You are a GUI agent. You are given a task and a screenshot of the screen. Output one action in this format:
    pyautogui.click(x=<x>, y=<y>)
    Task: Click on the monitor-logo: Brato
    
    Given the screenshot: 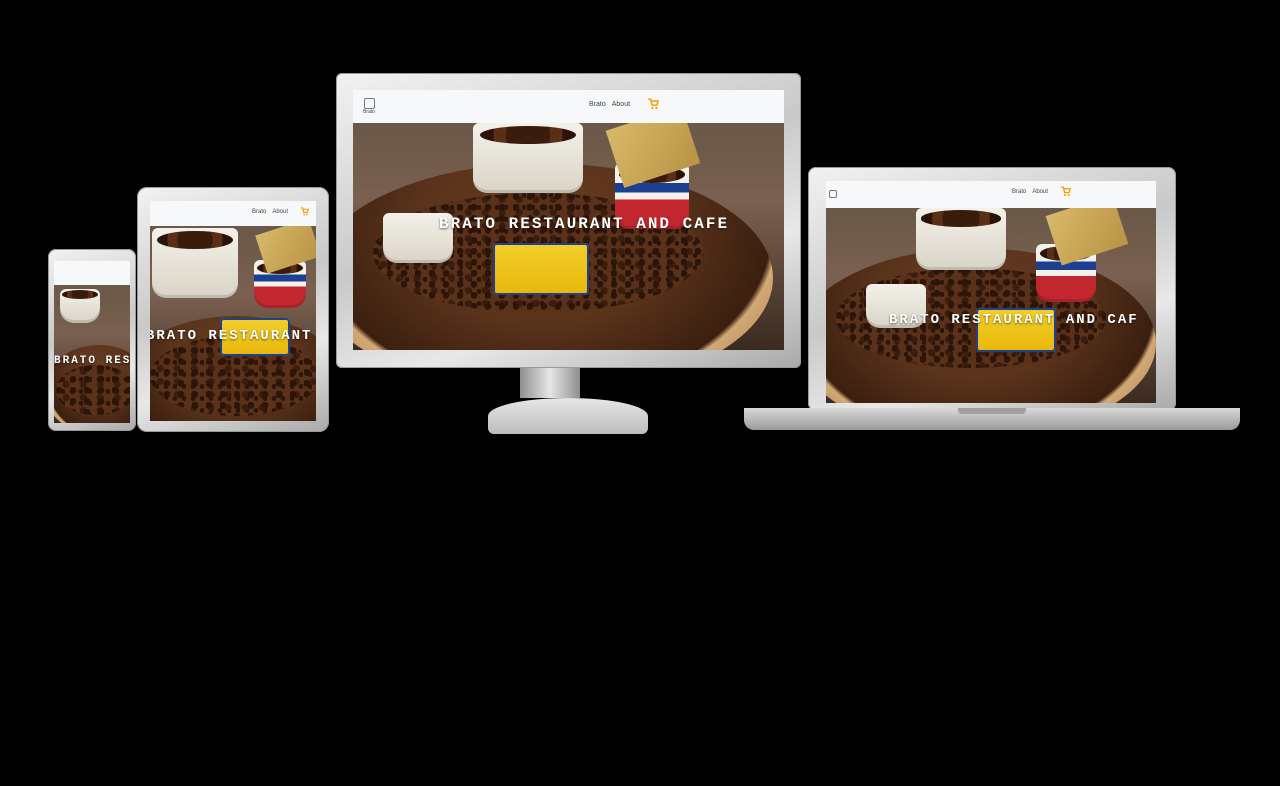 What is the action you would take?
    pyautogui.click(x=369, y=106)
    